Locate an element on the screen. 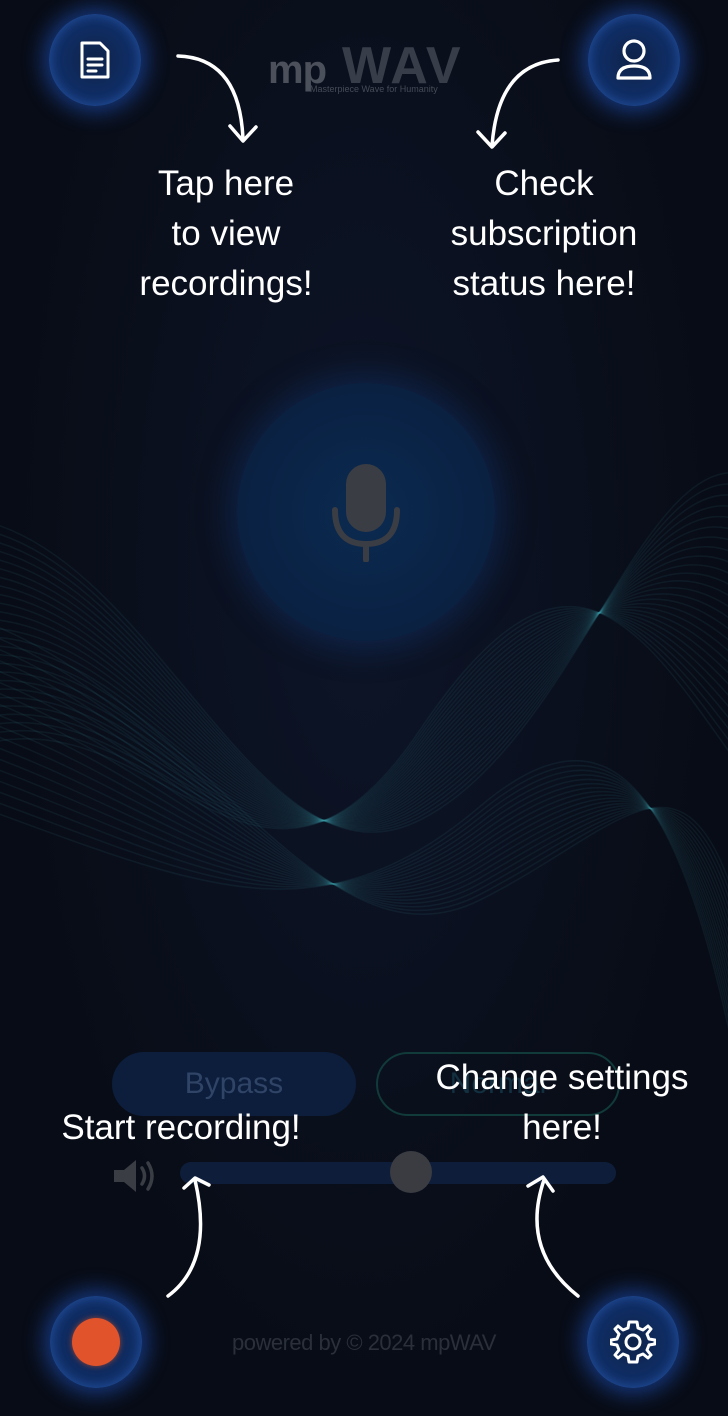 The height and width of the screenshot is (1416, 728). document-icon is located at coordinates (95, 60).